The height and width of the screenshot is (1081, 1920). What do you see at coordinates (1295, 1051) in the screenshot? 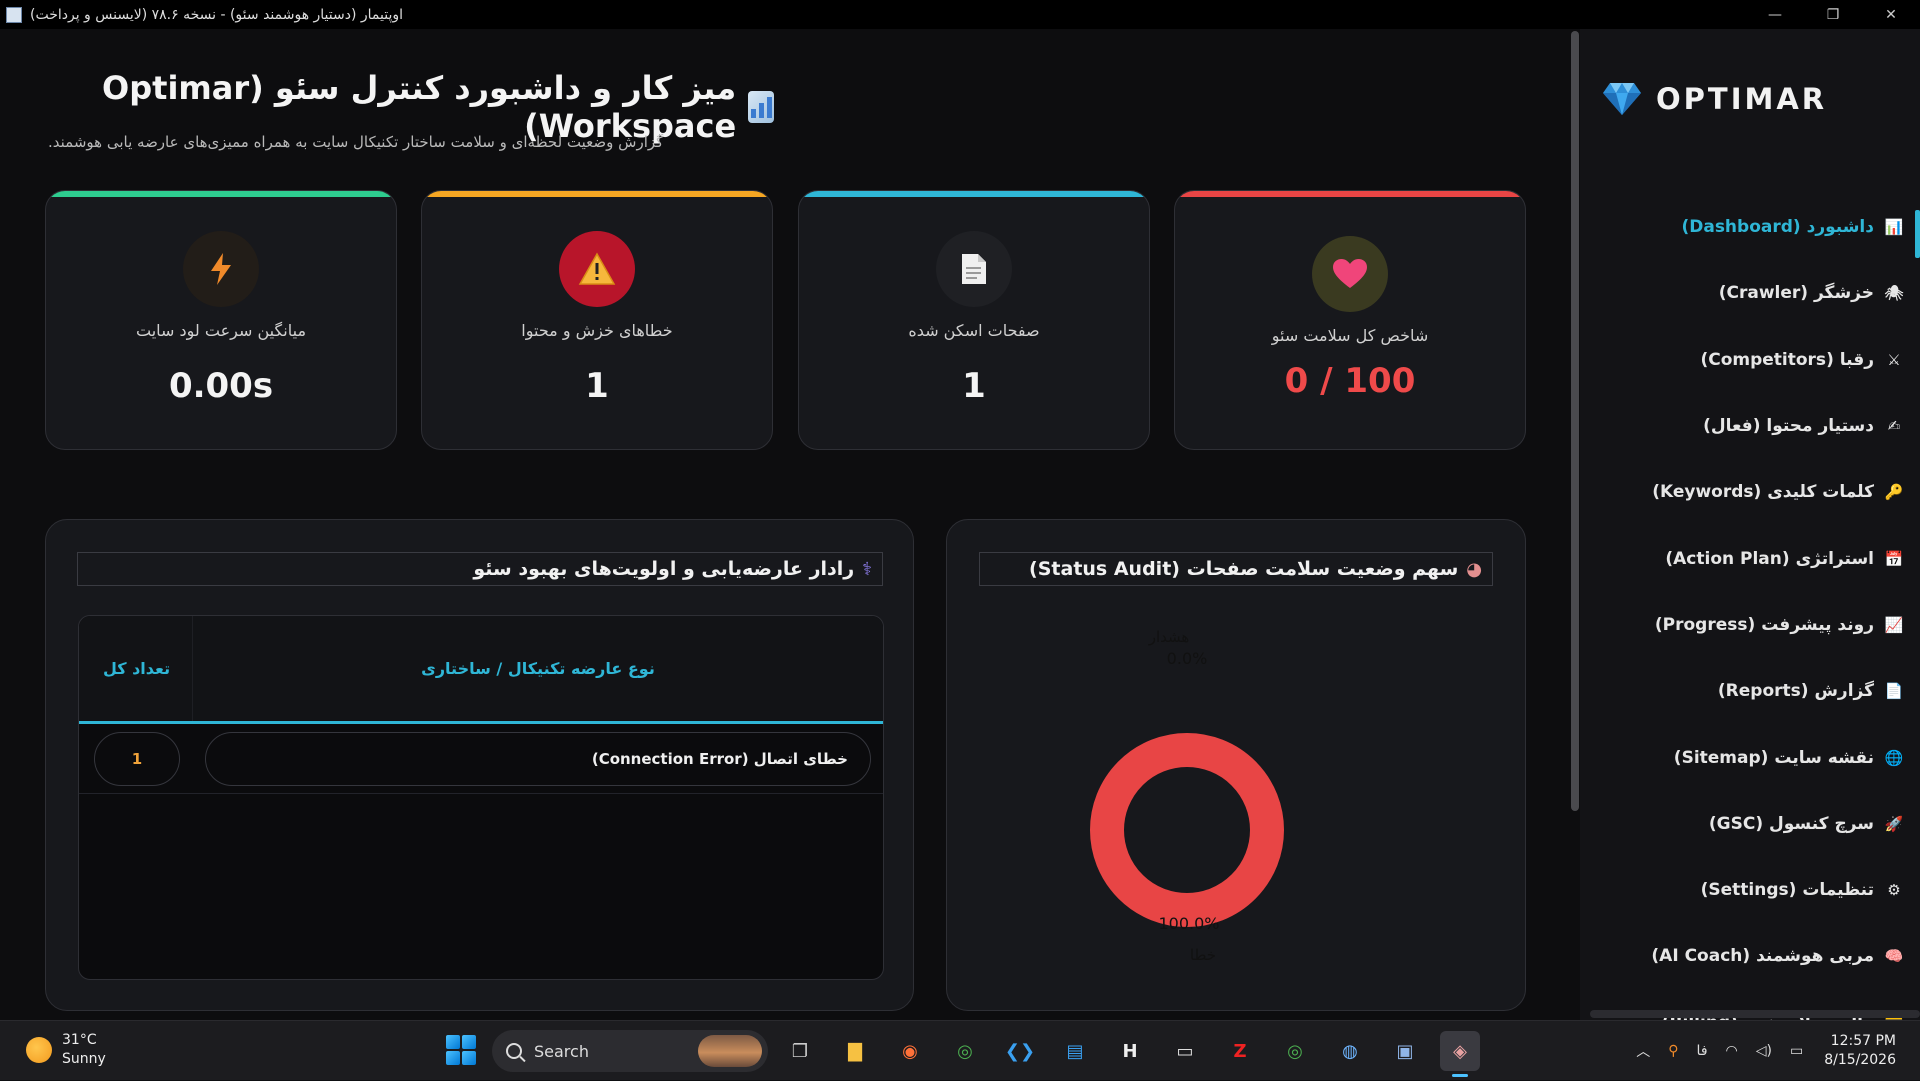
I see `chrome-profile-icon: ◎` at bounding box center [1295, 1051].